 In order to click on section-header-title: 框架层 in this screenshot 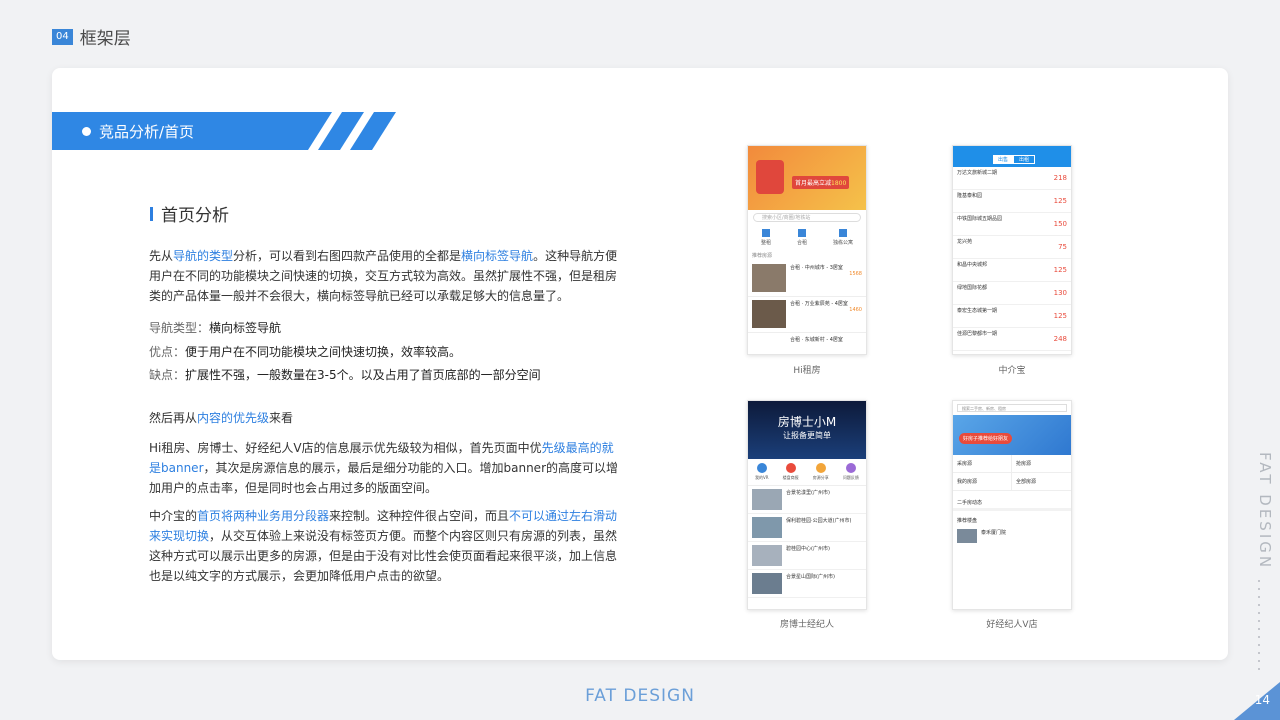, I will do `click(105, 39)`.